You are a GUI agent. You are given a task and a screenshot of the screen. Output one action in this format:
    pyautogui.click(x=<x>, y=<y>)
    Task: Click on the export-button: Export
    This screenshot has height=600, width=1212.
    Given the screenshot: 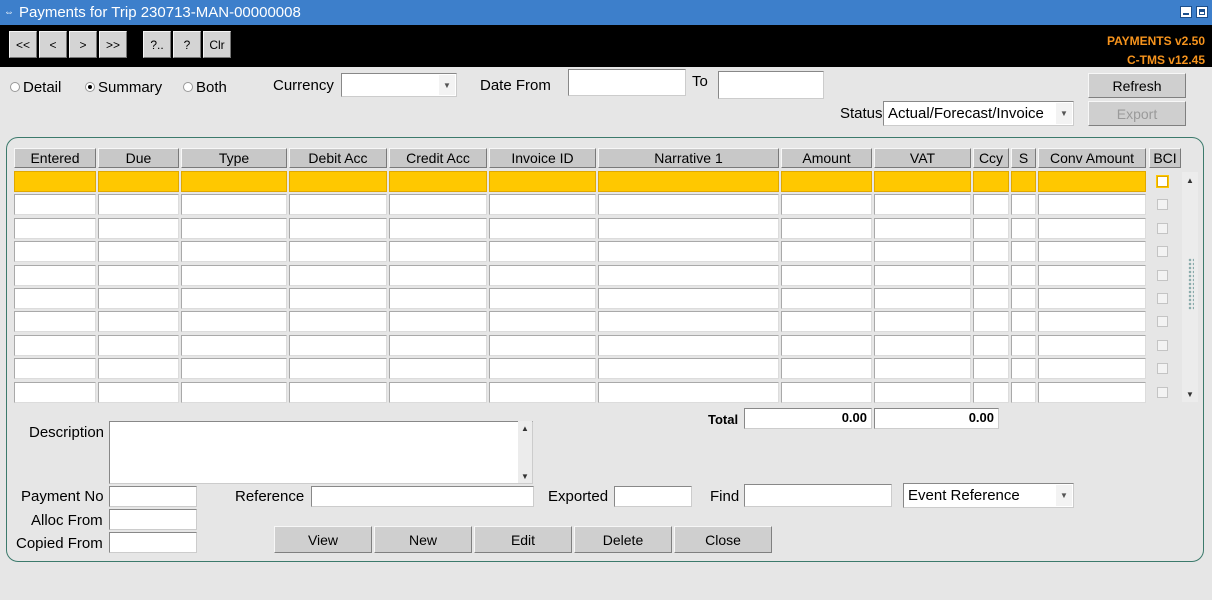 What is the action you would take?
    pyautogui.click(x=1137, y=113)
    